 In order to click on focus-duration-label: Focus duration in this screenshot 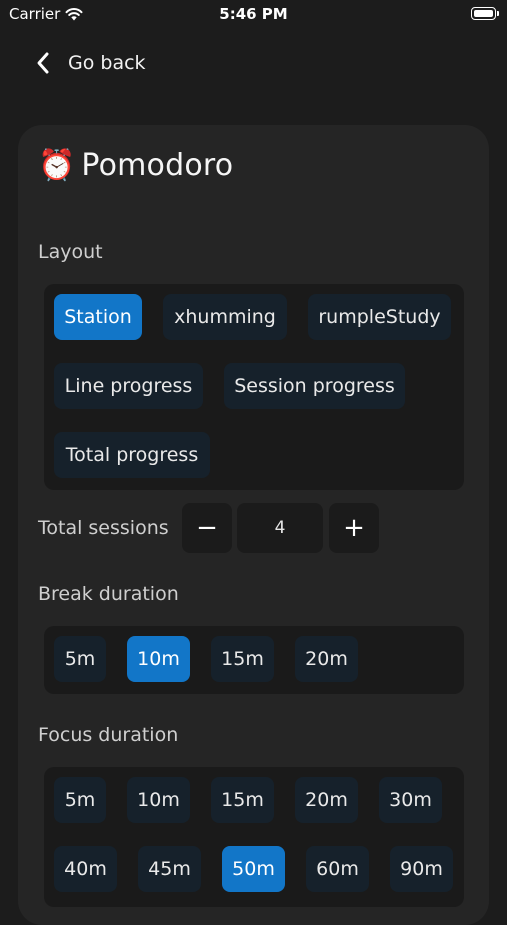, I will do `click(108, 735)`.